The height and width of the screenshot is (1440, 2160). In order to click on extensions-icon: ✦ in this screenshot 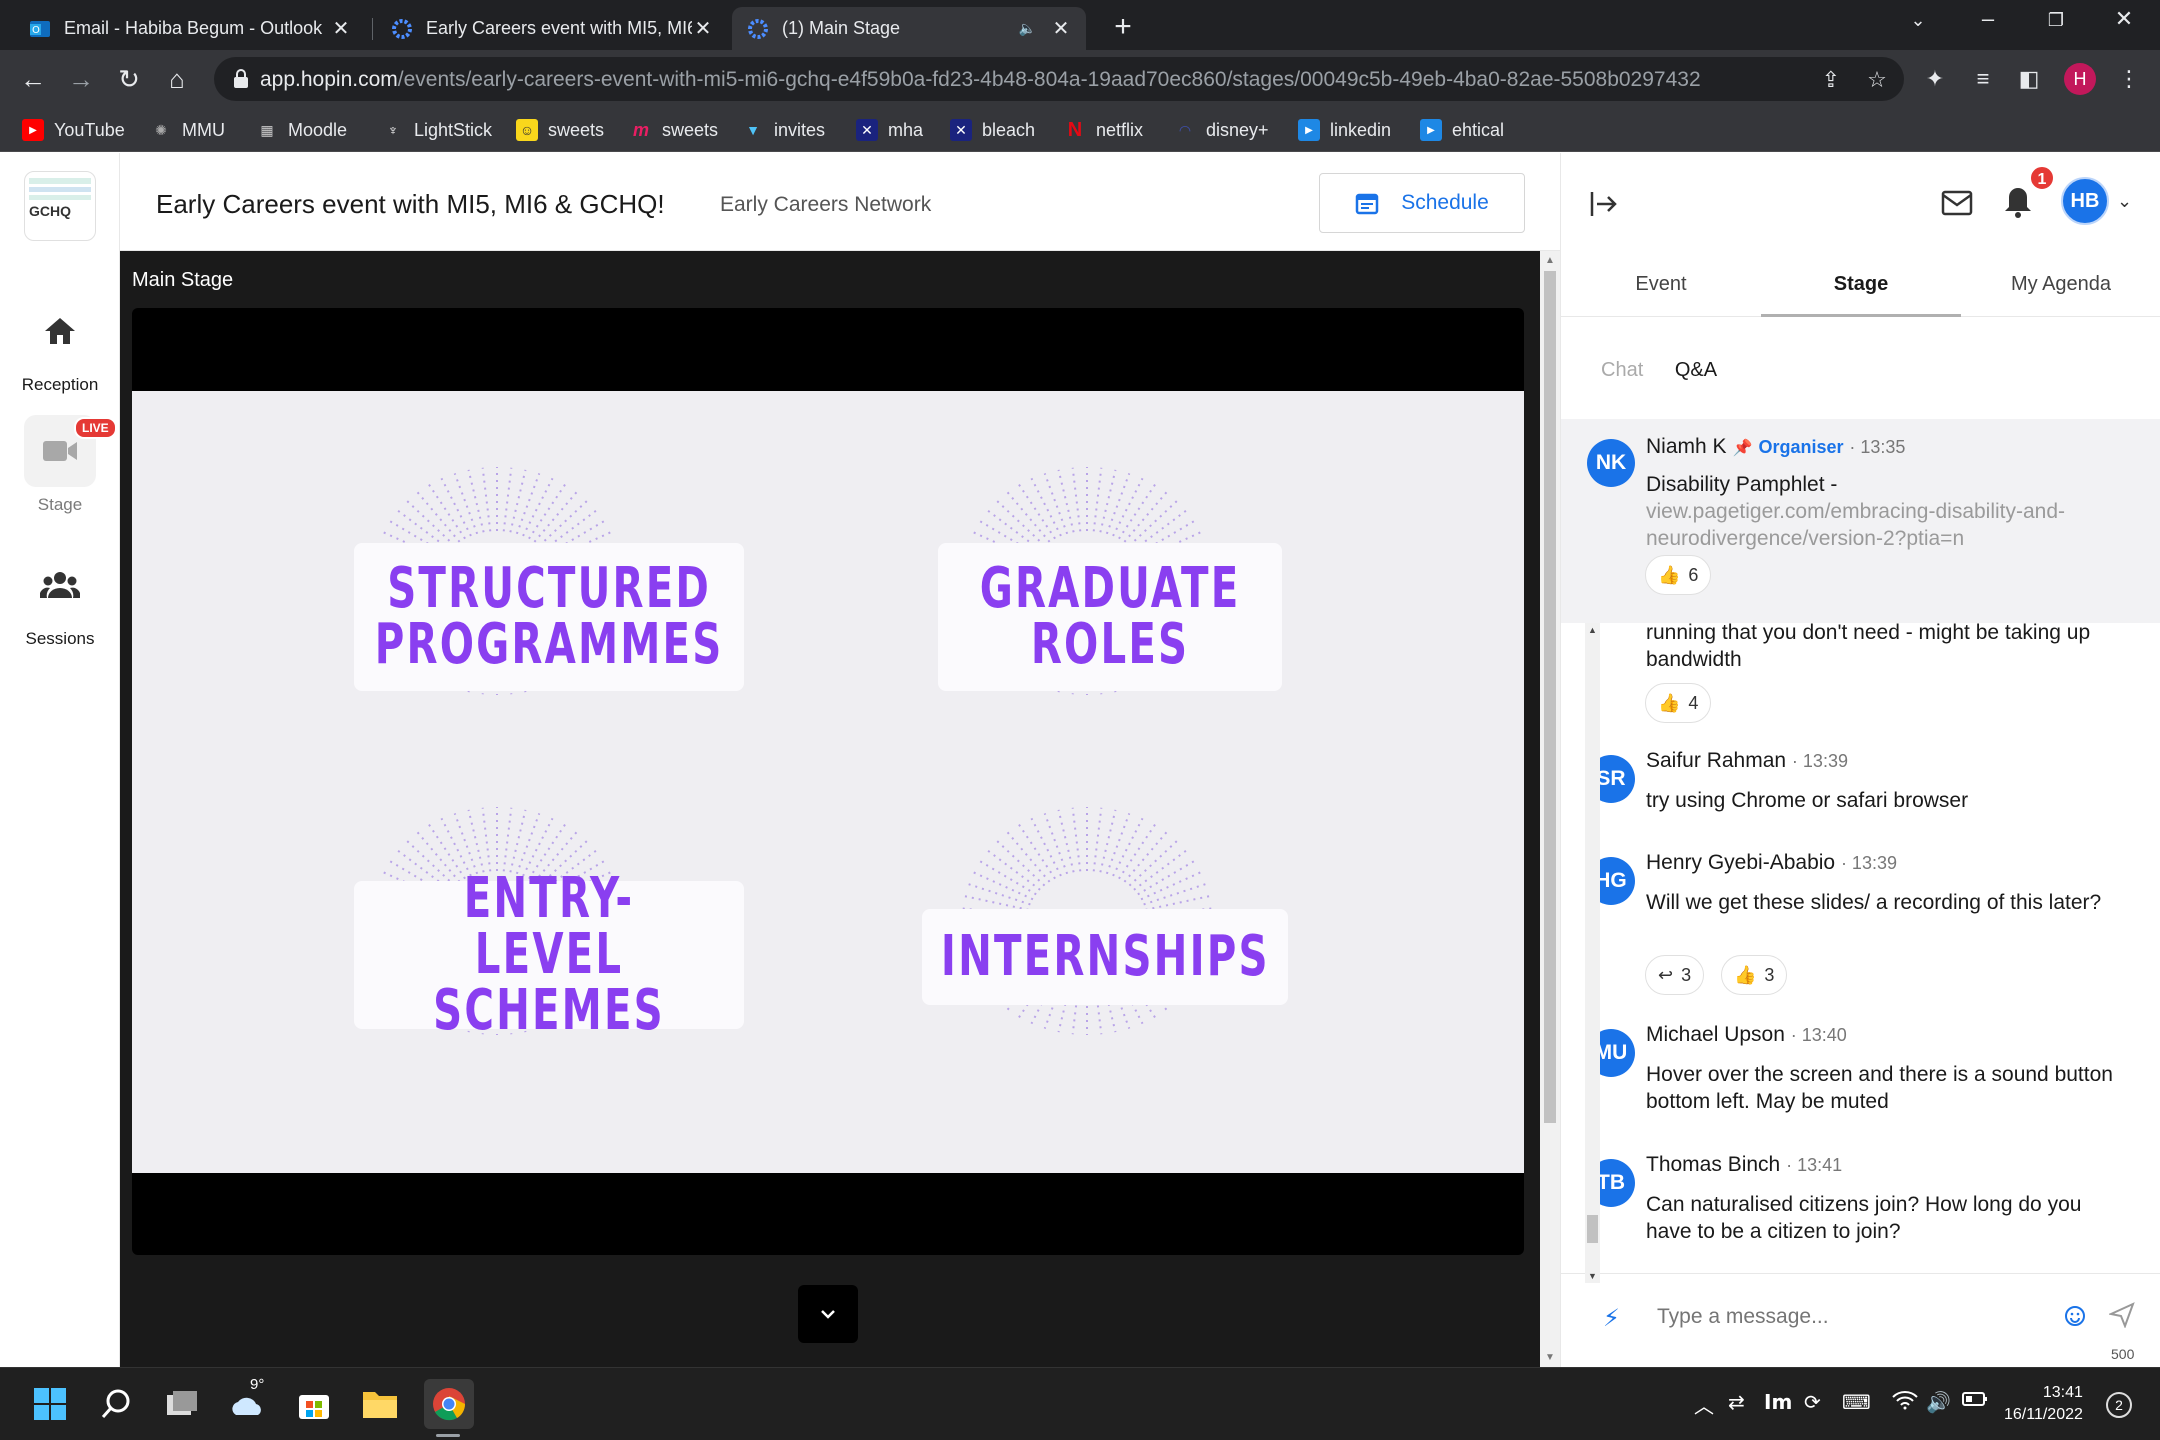, I will do `click(1935, 79)`.